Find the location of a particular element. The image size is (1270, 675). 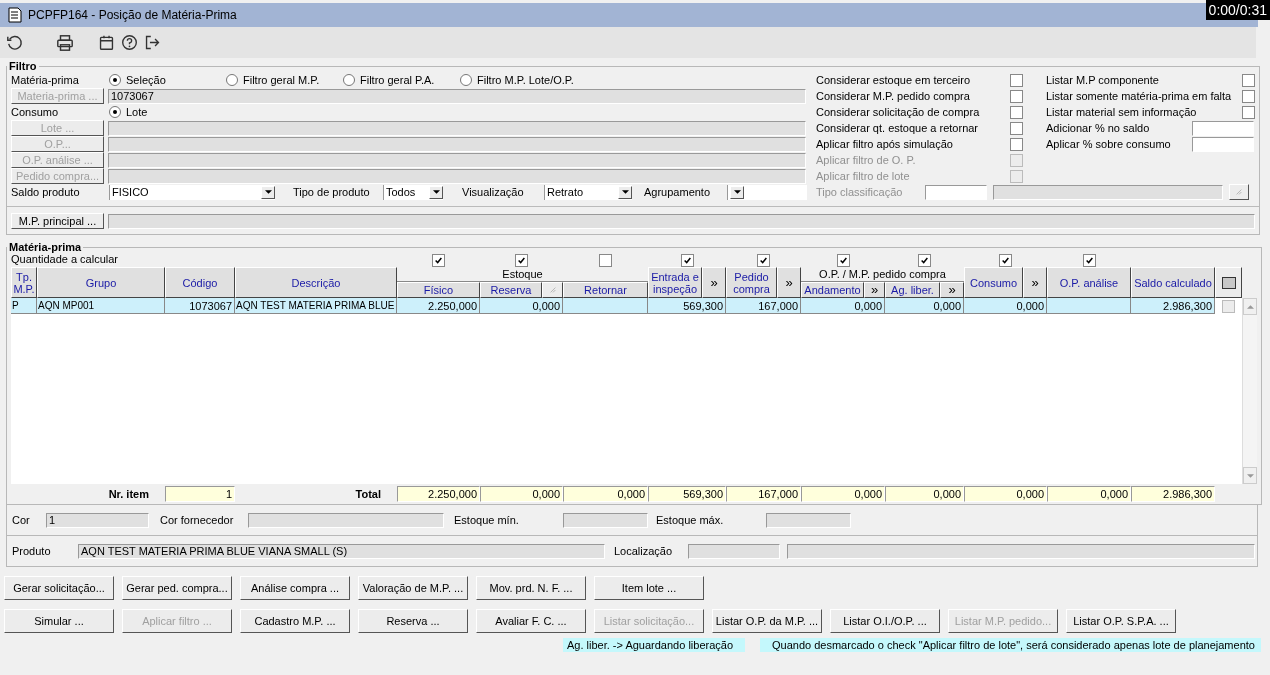

column-header: Retornar is located at coordinates (605, 290).